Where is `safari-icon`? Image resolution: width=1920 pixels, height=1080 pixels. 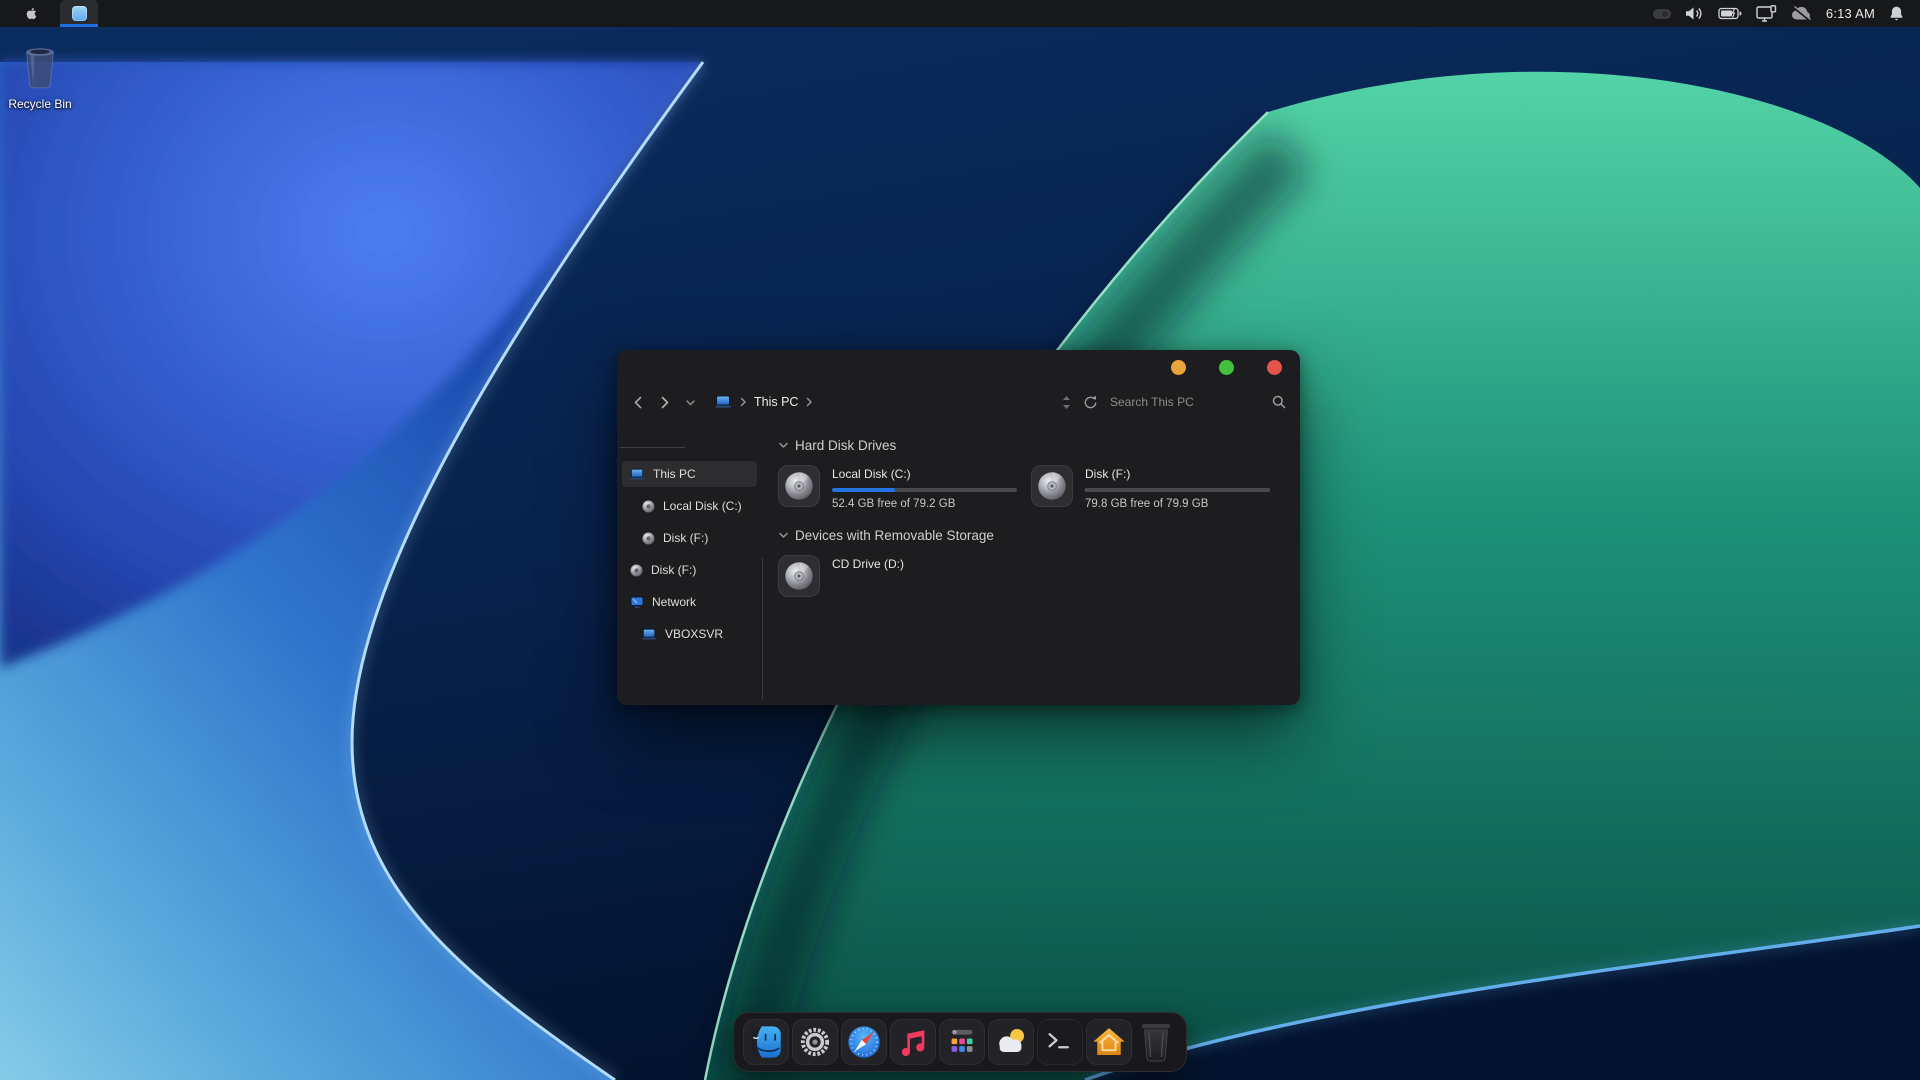 safari-icon is located at coordinates (864, 1042).